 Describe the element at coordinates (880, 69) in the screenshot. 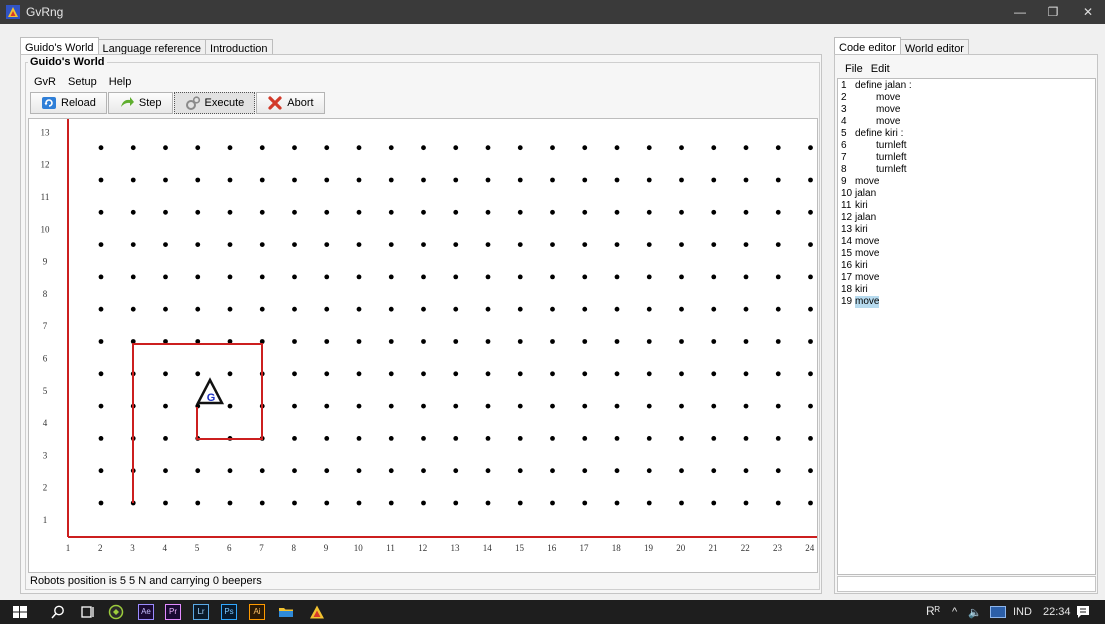

I see `menu-edit: Edit` at that location.